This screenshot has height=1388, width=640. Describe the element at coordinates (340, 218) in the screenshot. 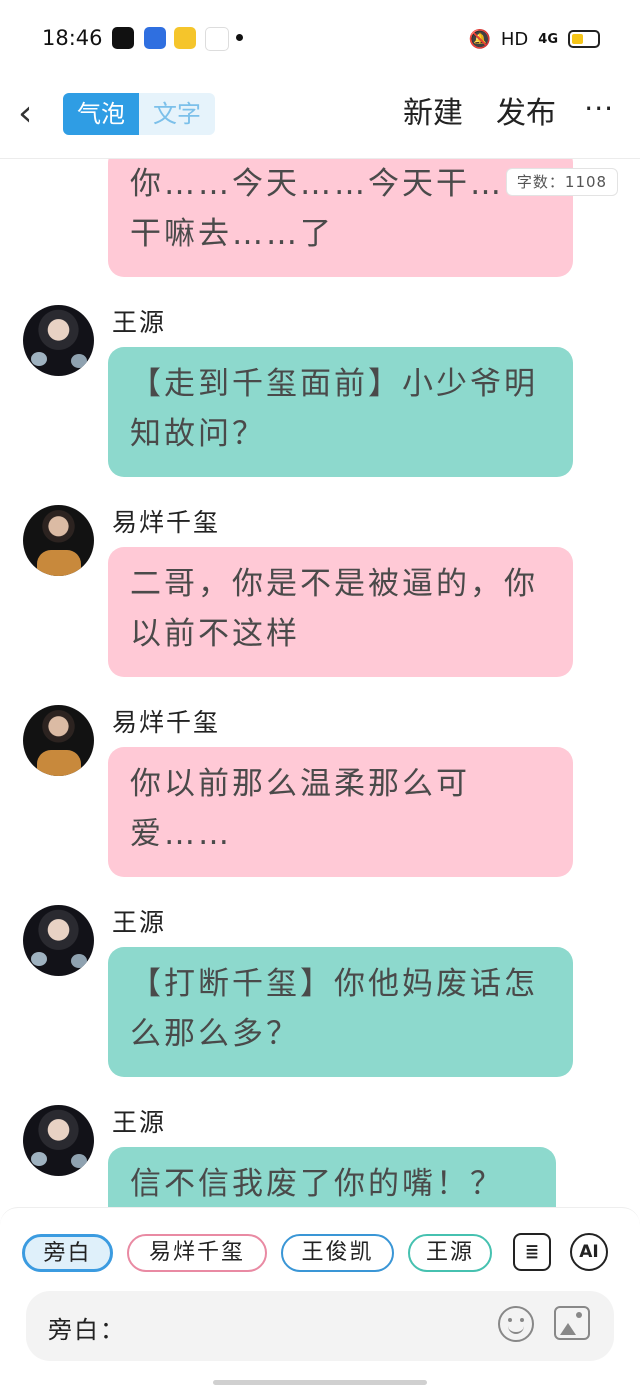

I see `message-bubble: 你……今天……今天干……干嘛去……了` at that location.